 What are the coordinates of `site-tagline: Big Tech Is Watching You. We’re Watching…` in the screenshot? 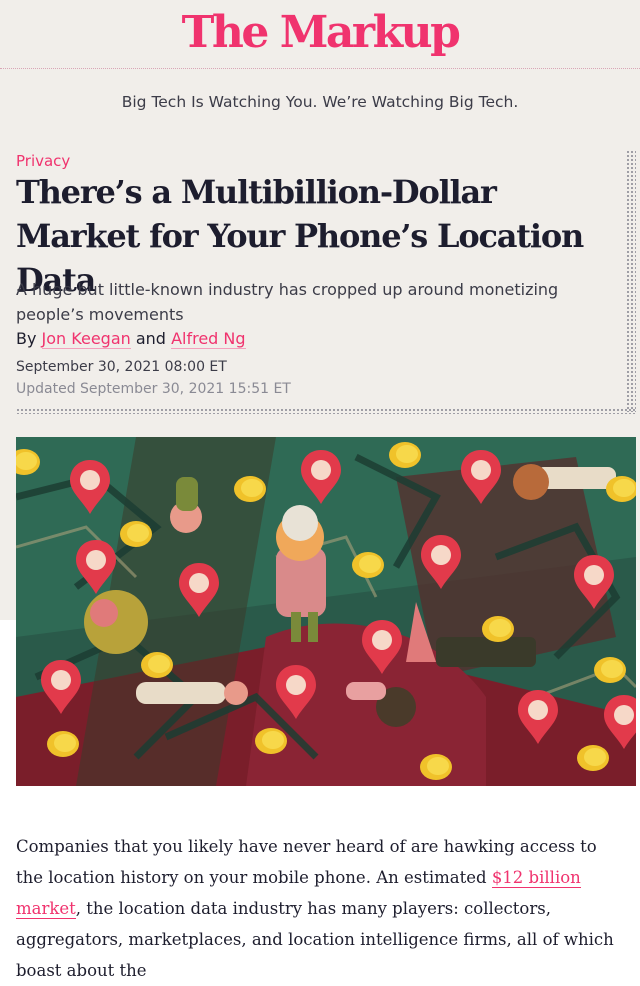 It's located at (320, 102).